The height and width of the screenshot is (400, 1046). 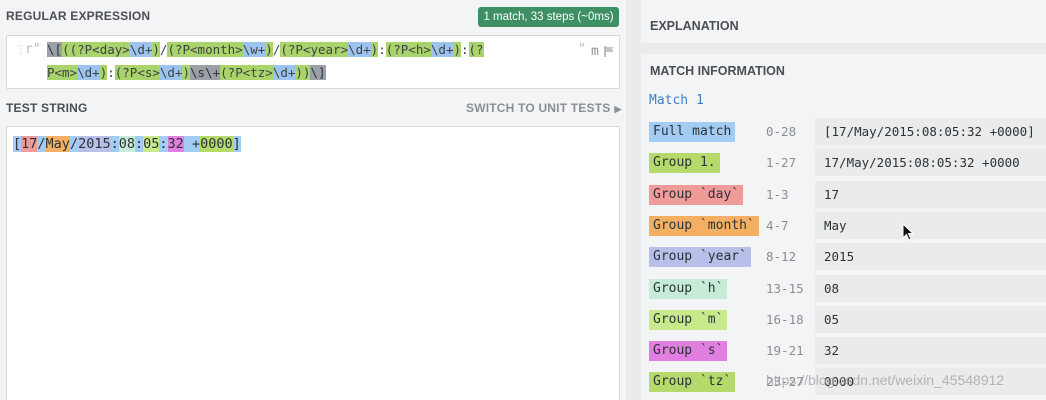 I want to click on match-group-row: Group `m` 16-18 05, so click(x=847, y=319).